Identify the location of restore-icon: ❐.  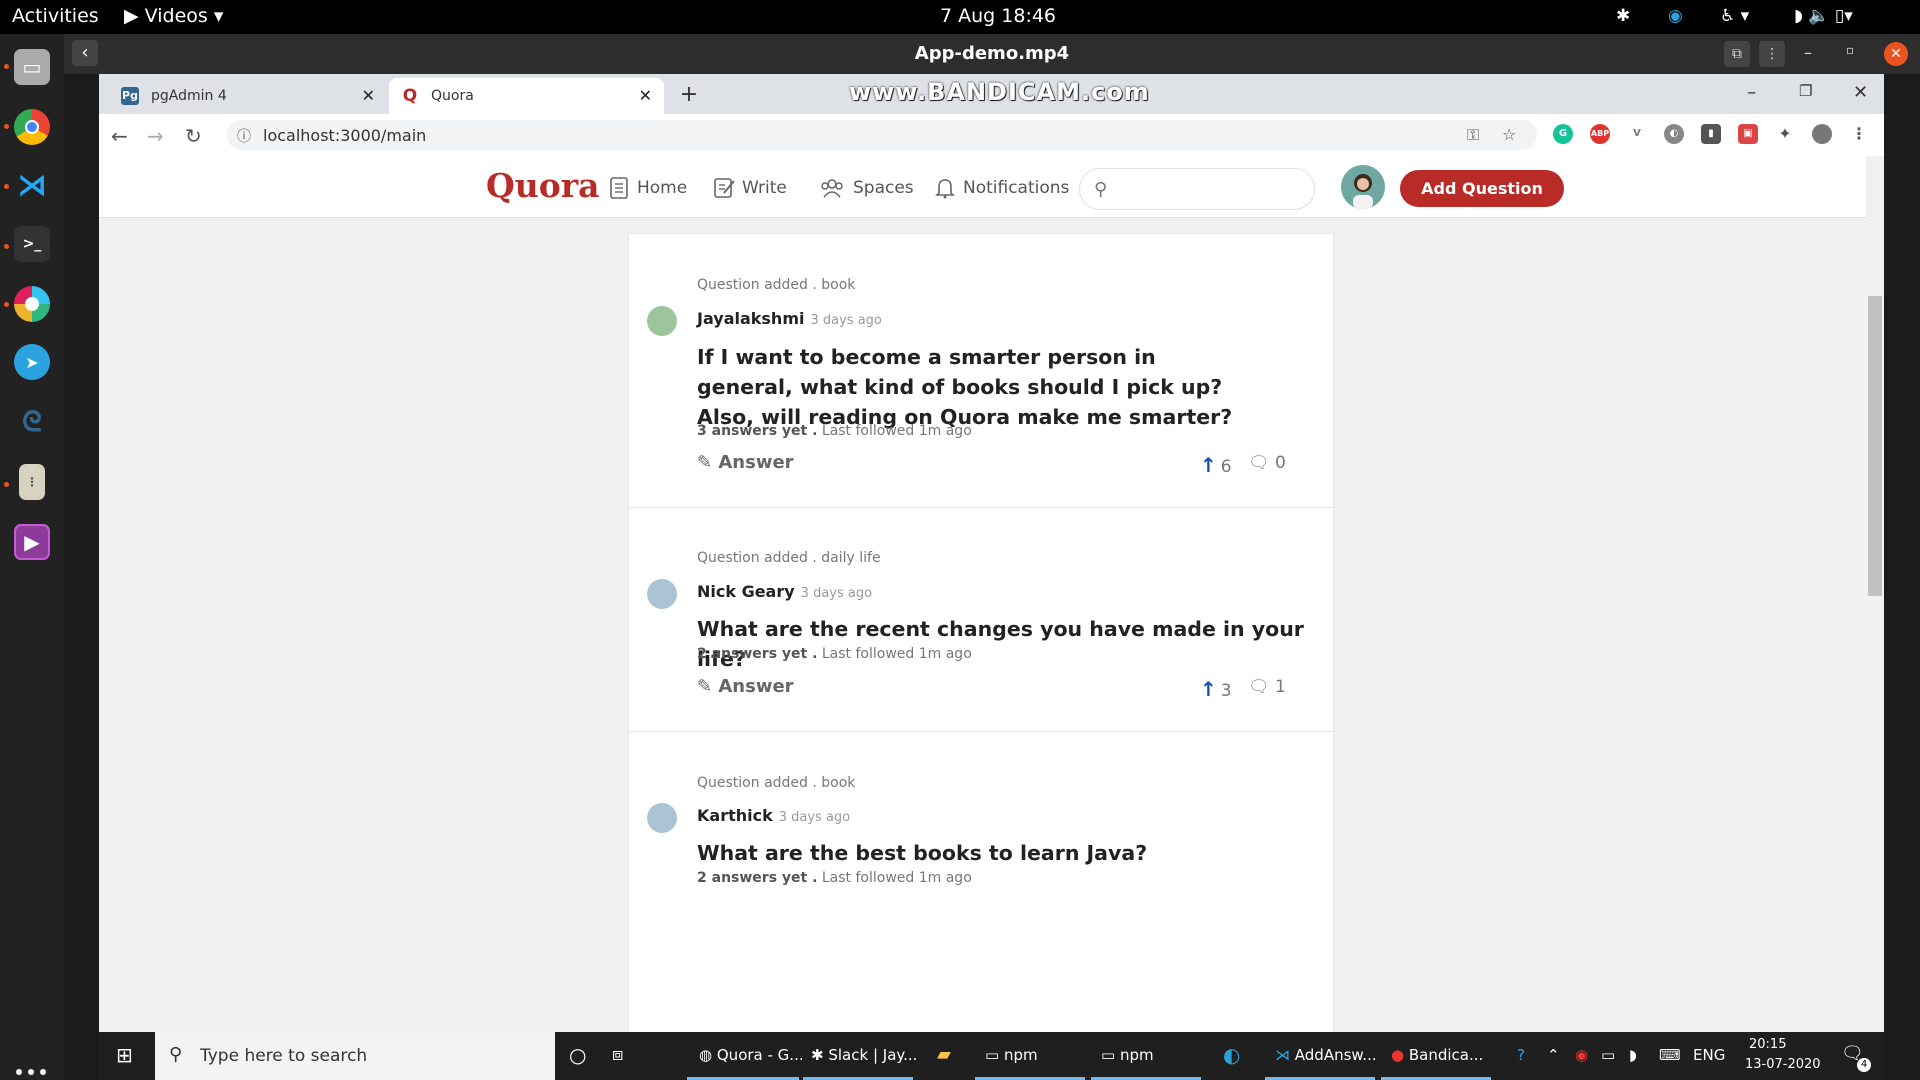
(1805, 91).